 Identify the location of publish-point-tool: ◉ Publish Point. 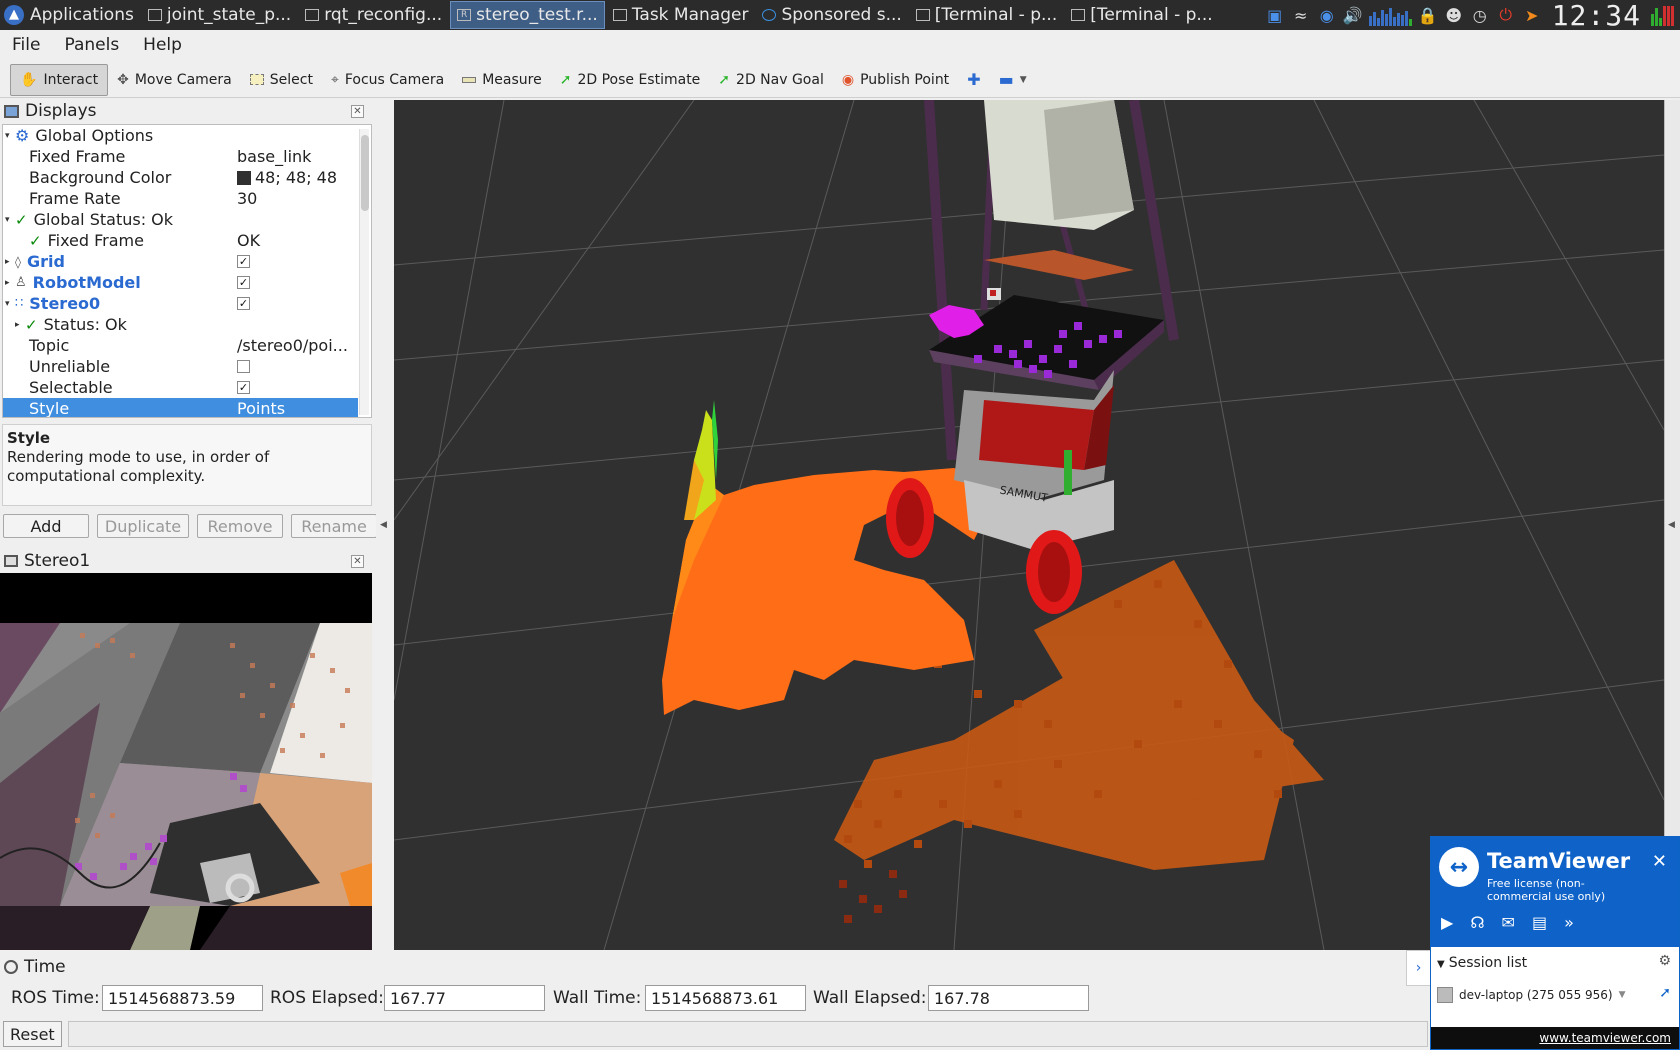
(895, 80).